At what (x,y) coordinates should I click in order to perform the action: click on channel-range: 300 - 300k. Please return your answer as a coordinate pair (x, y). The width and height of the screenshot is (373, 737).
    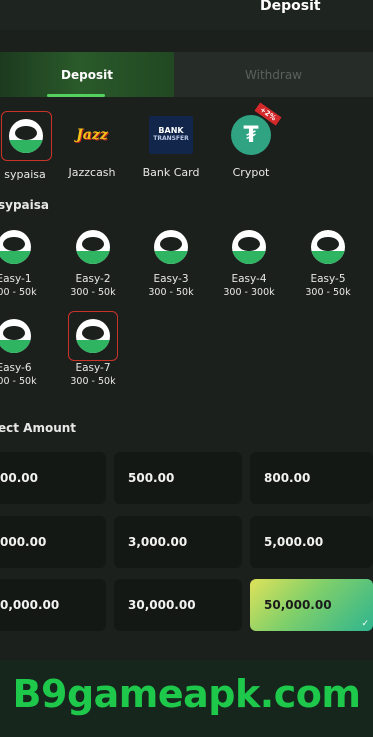
    Looking at the image, I should click on (249, 292).